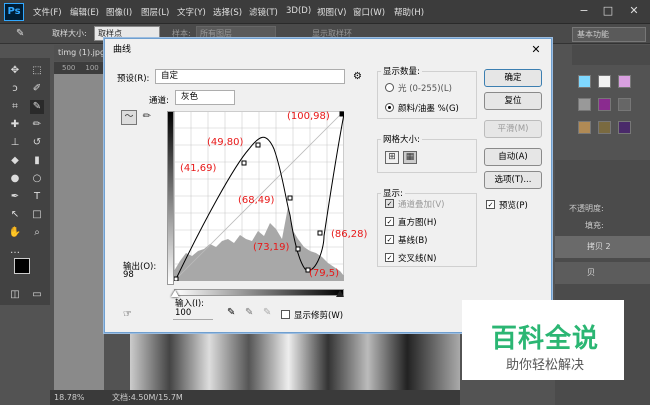 This screenshot has width=650, height=405. Describe the element at coordinates (175, 293) in the screenshot. I see `white-point-slider` at that location.